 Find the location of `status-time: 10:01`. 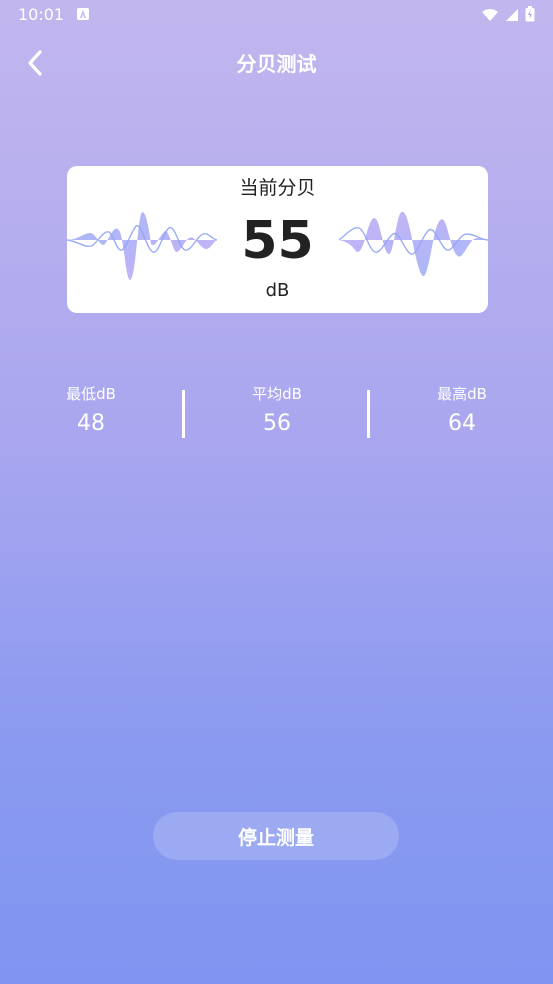

status-time: 10:01 is located at coordinates (41, 14).